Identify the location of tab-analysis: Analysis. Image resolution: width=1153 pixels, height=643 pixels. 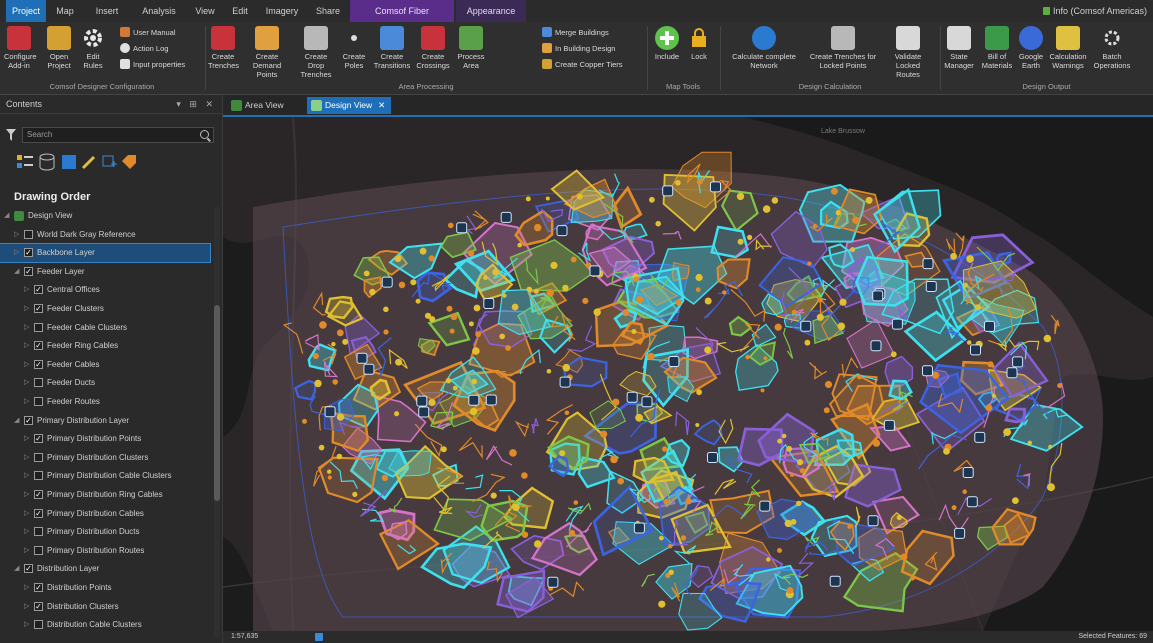
(159, 11).